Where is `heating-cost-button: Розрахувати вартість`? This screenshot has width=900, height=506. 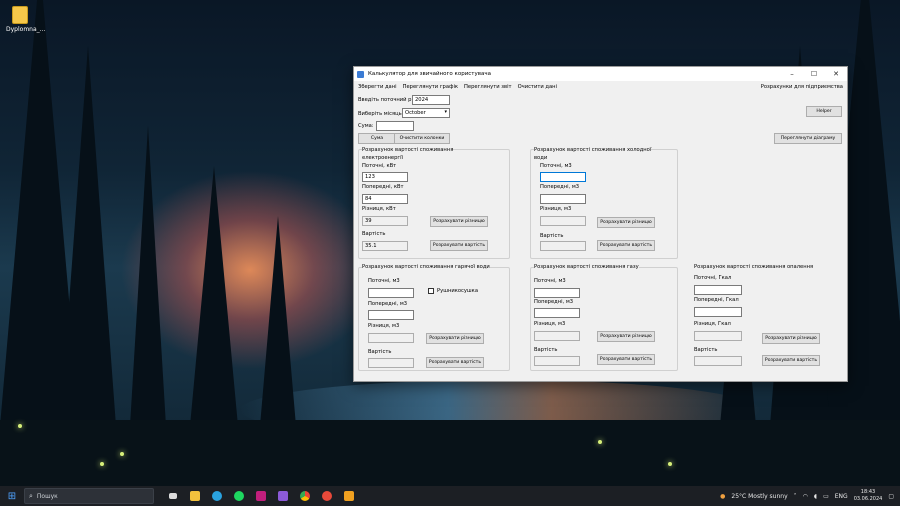
heating-cost-button: Розрахувати вартість is located at coordinates (791, 360).